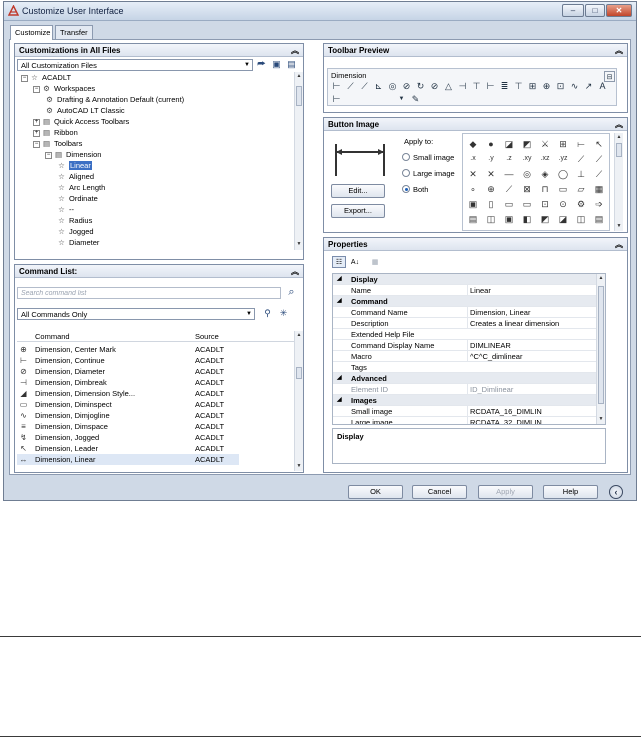  Describe the element at coordinates (46, 77) in the screenshot. I see `tree-node: − ☆ ACADLT` at that location.